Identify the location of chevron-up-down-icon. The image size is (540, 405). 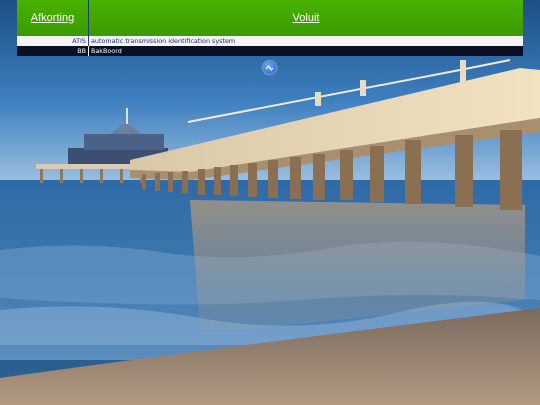
(269, 68).